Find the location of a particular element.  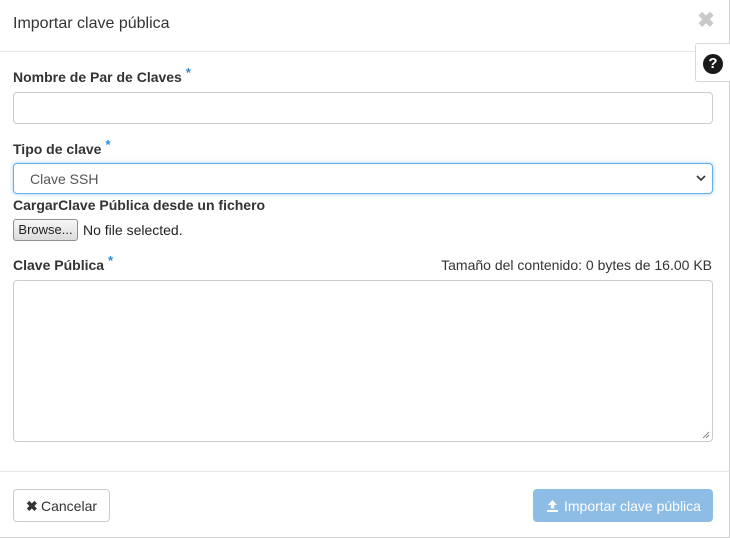

keypair-name-input is located at coordinates (363, 108).